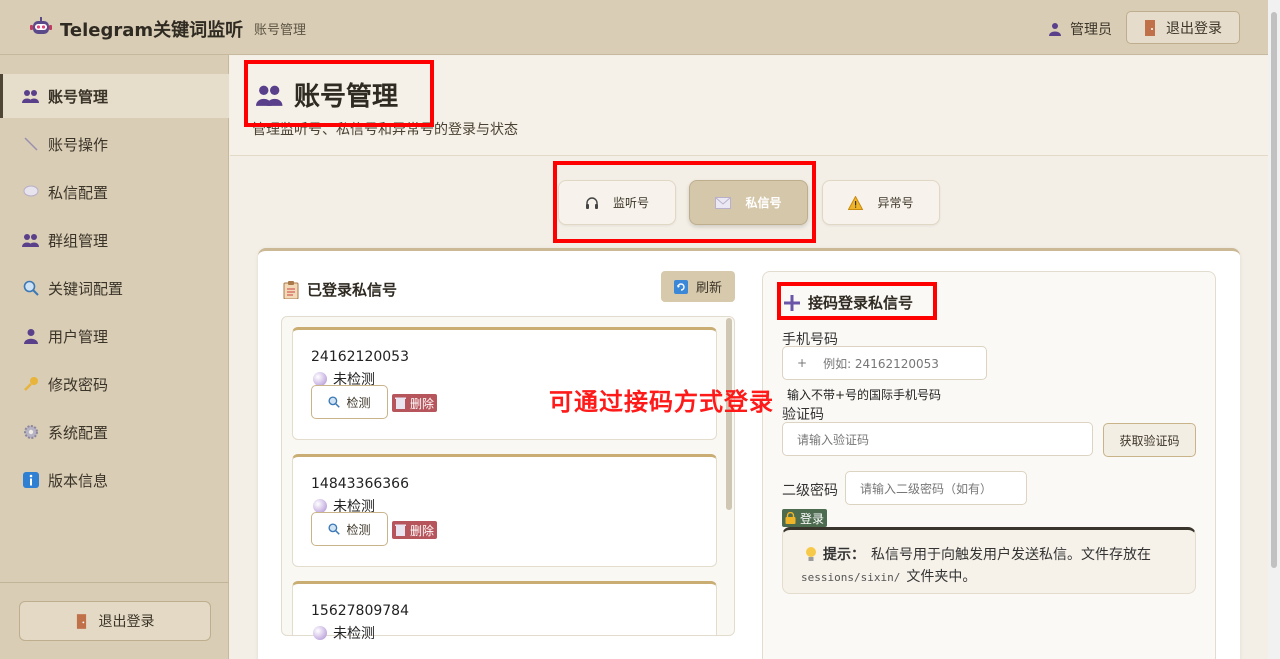 This screenshot has height=659, width=1280. Describe the element at coordinates (41, 25) in the screenshot. I see `robot-logo-icon` at that location.